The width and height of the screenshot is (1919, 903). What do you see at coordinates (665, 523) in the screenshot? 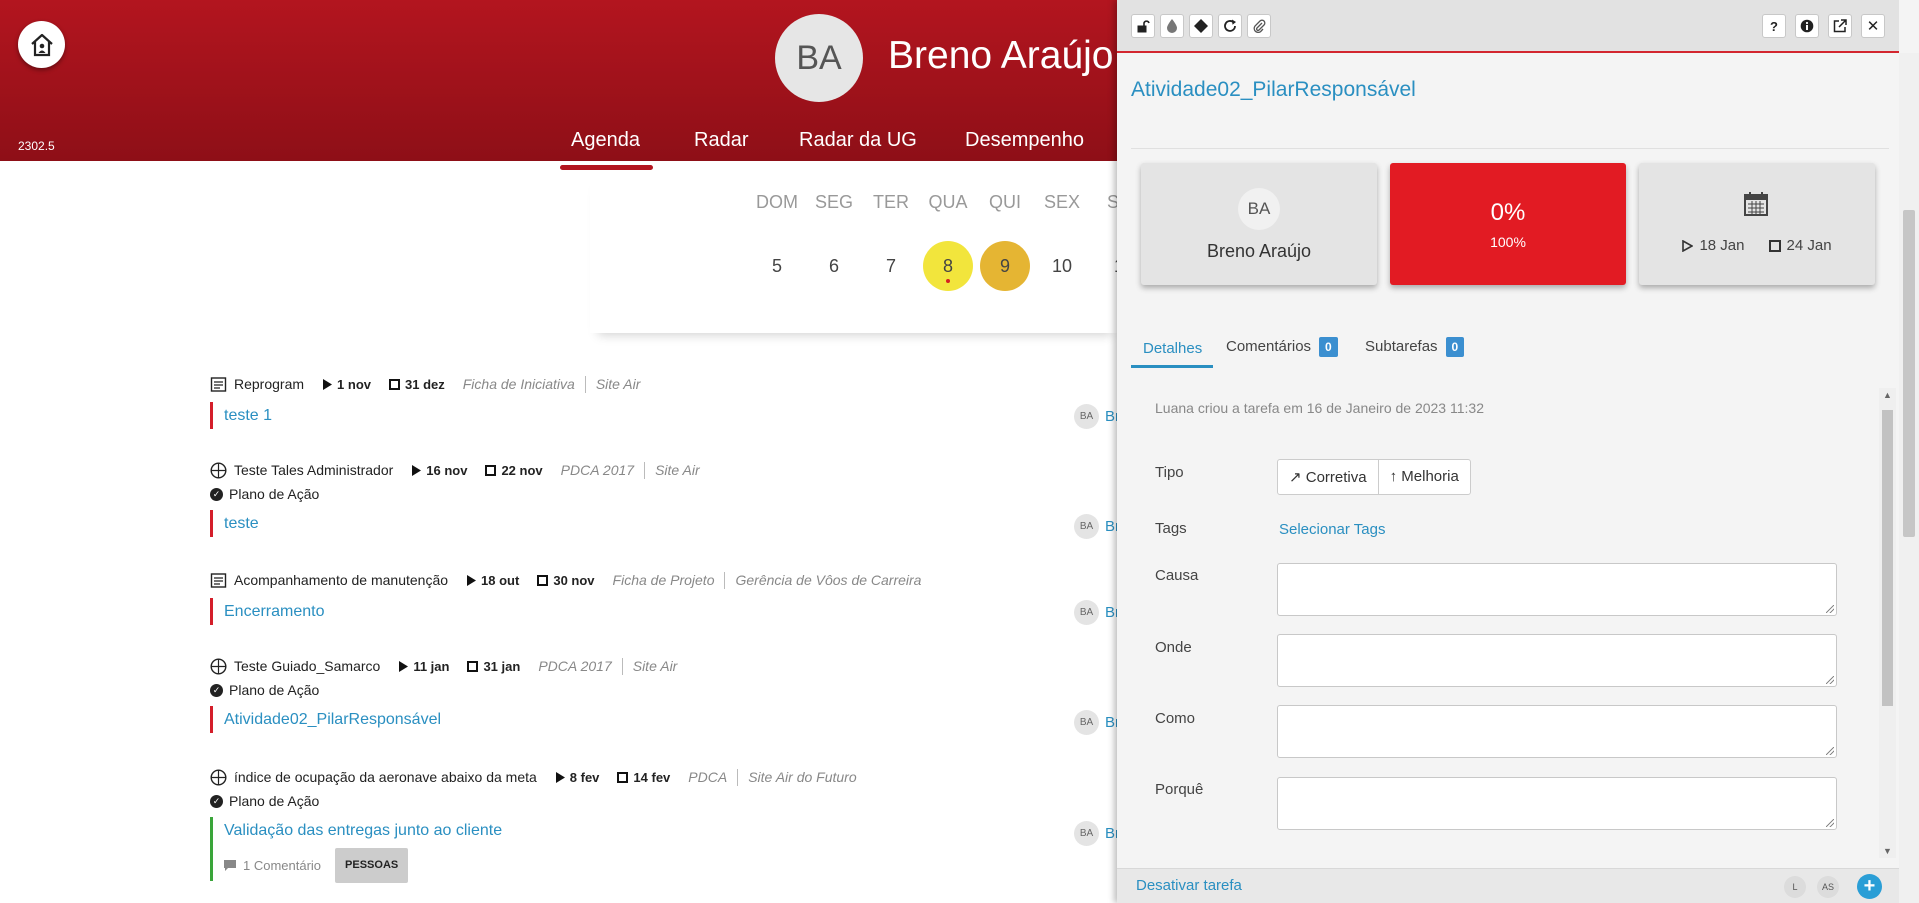
I see `task-link: teste` at bounding box center [665, 523].